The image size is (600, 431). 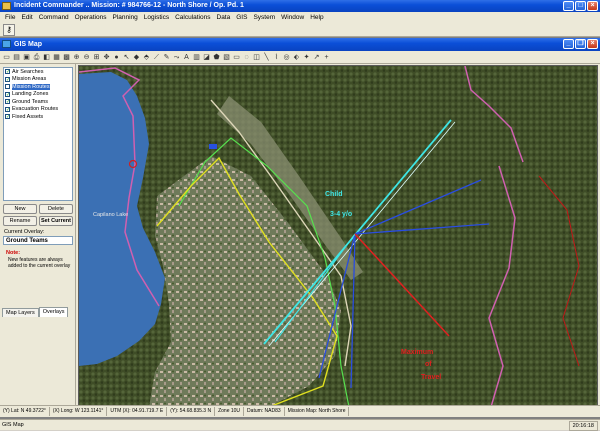 I want to click on marker-icon: ◆, so click(x=136, y=57).